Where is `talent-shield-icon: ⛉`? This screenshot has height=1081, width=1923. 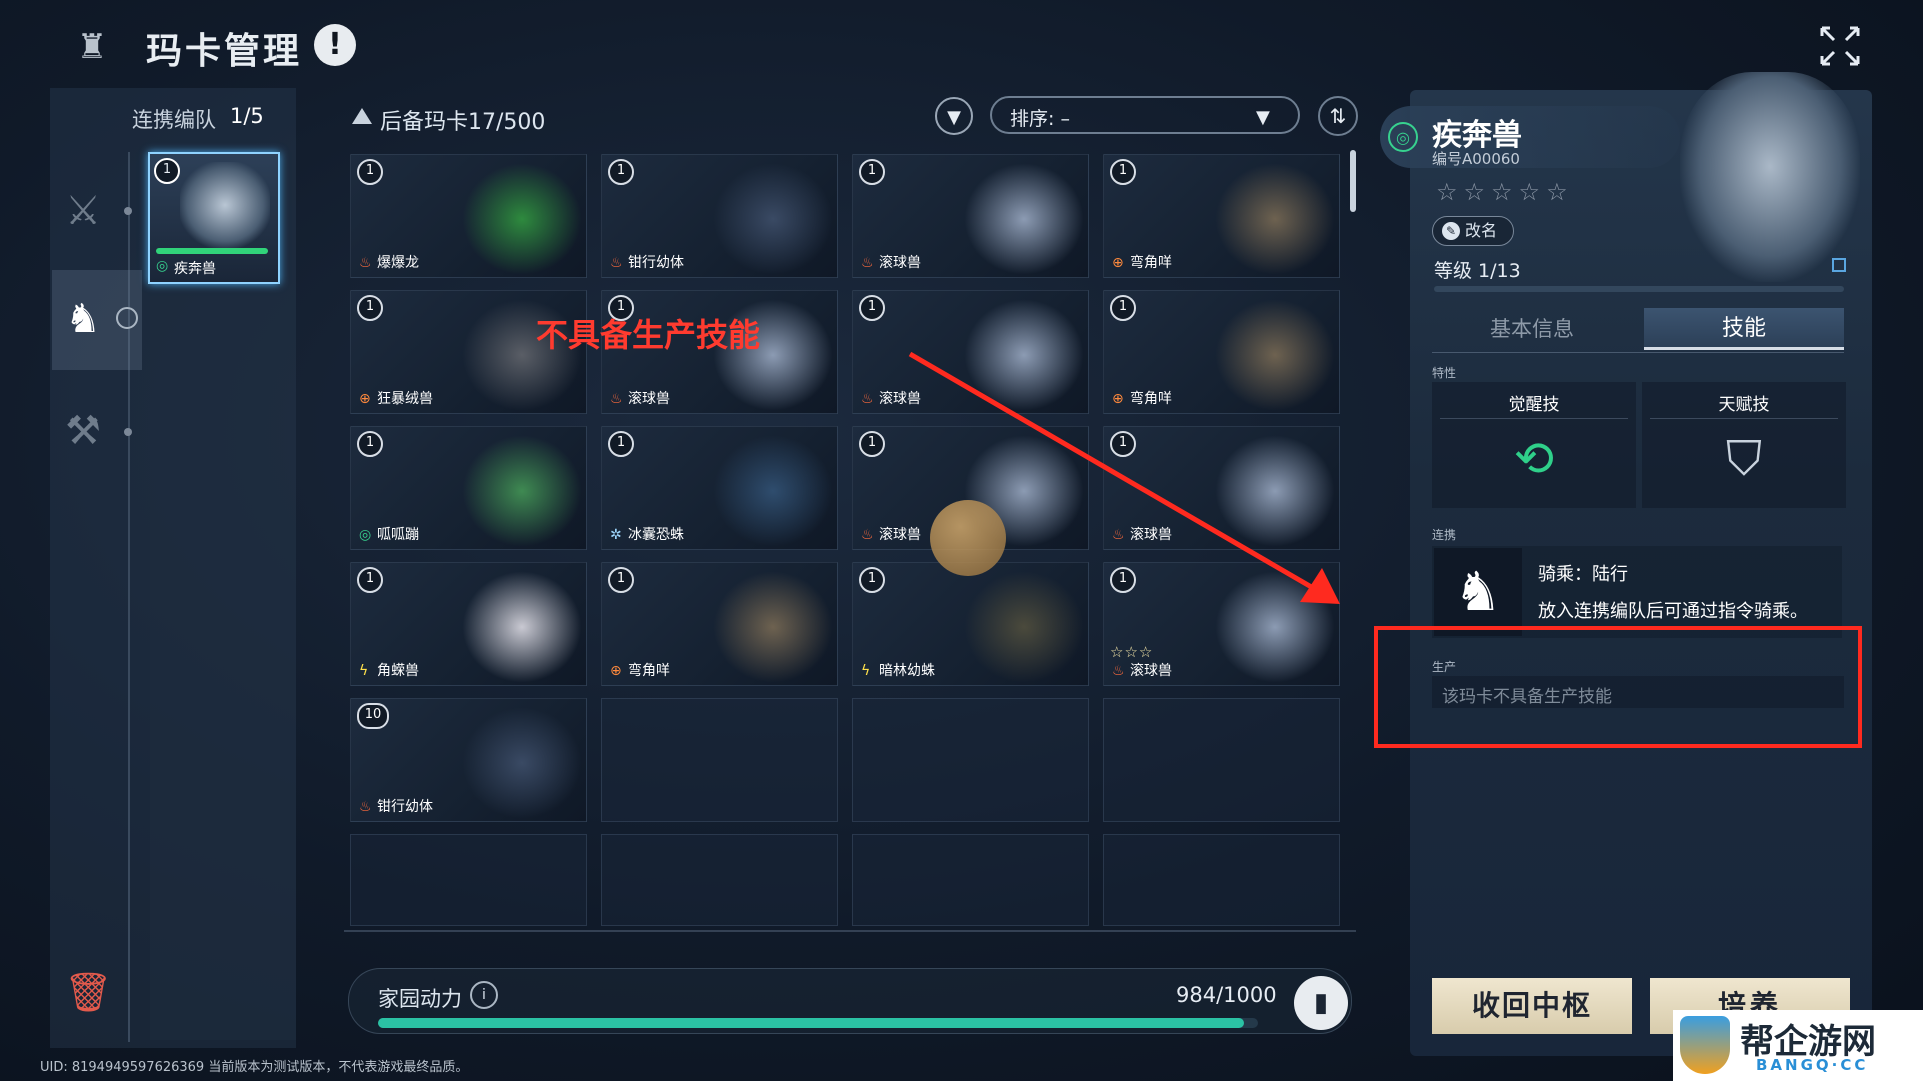 talent-shield-icon: ⛉ is located at coordinates (1743, 459).